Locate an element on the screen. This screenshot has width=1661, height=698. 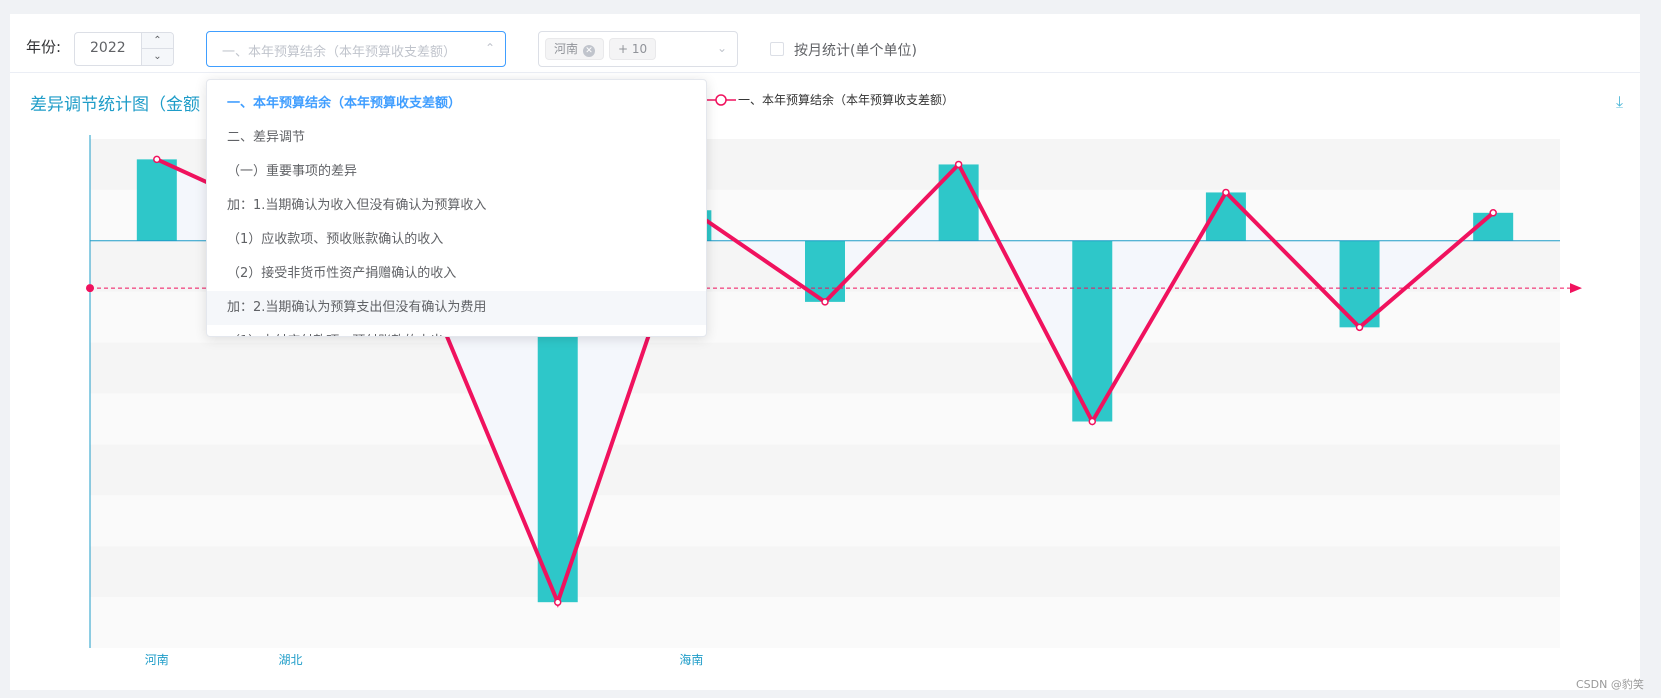
dropdown-option: 二、差异调节 is located at coordinates (456, 138).